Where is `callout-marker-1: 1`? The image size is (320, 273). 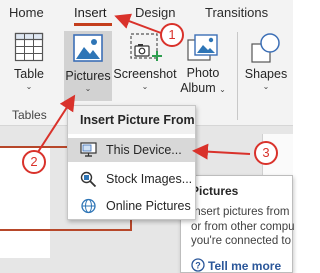
callout-marker-1: 1 is located at coordinates (172, 35).